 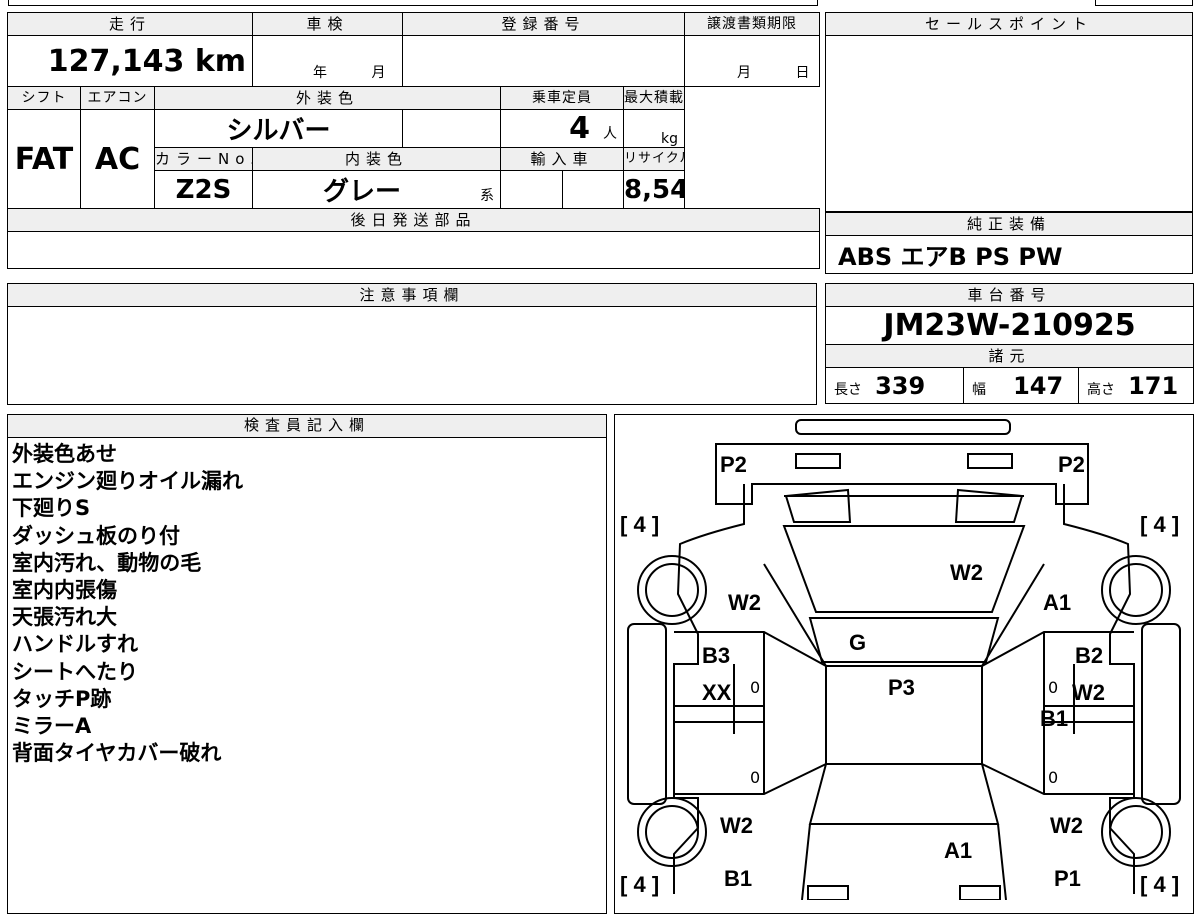 I want to click on tire-mark-rear-right: [ 4 ], so click(x=1160, y=524).